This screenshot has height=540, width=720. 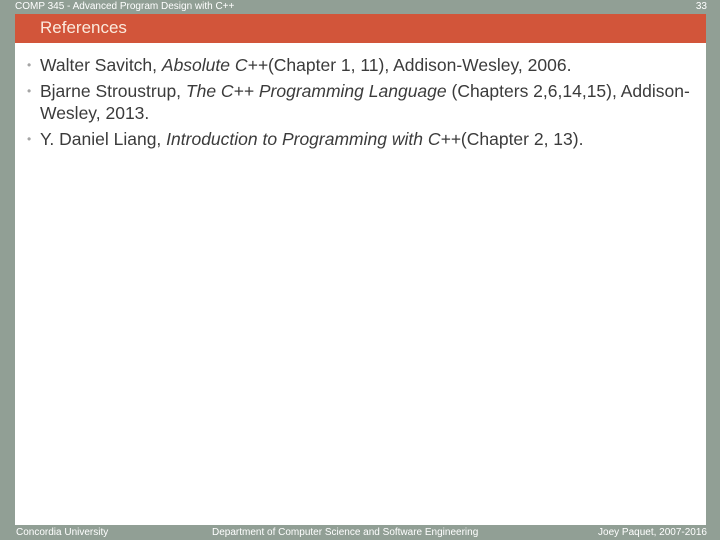 What do you see at coordinates (652, 532) in the screenshot?
I see `footer-author: Joey Paquet, 2007-2016` at bounding box center [652, 532].